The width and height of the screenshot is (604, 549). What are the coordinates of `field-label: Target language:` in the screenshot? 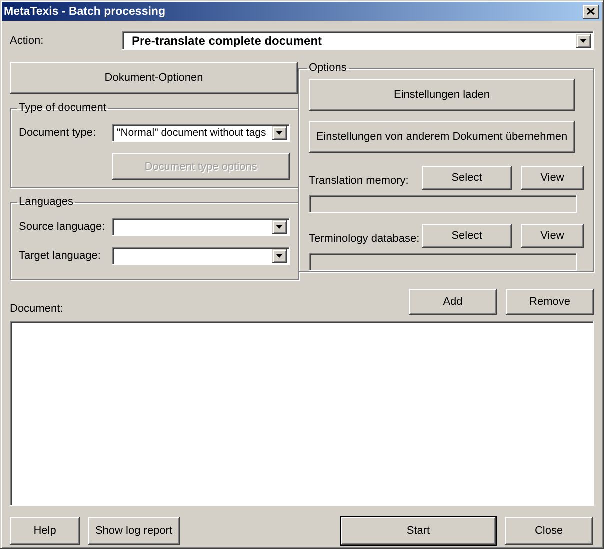 It's located at (60, 256).